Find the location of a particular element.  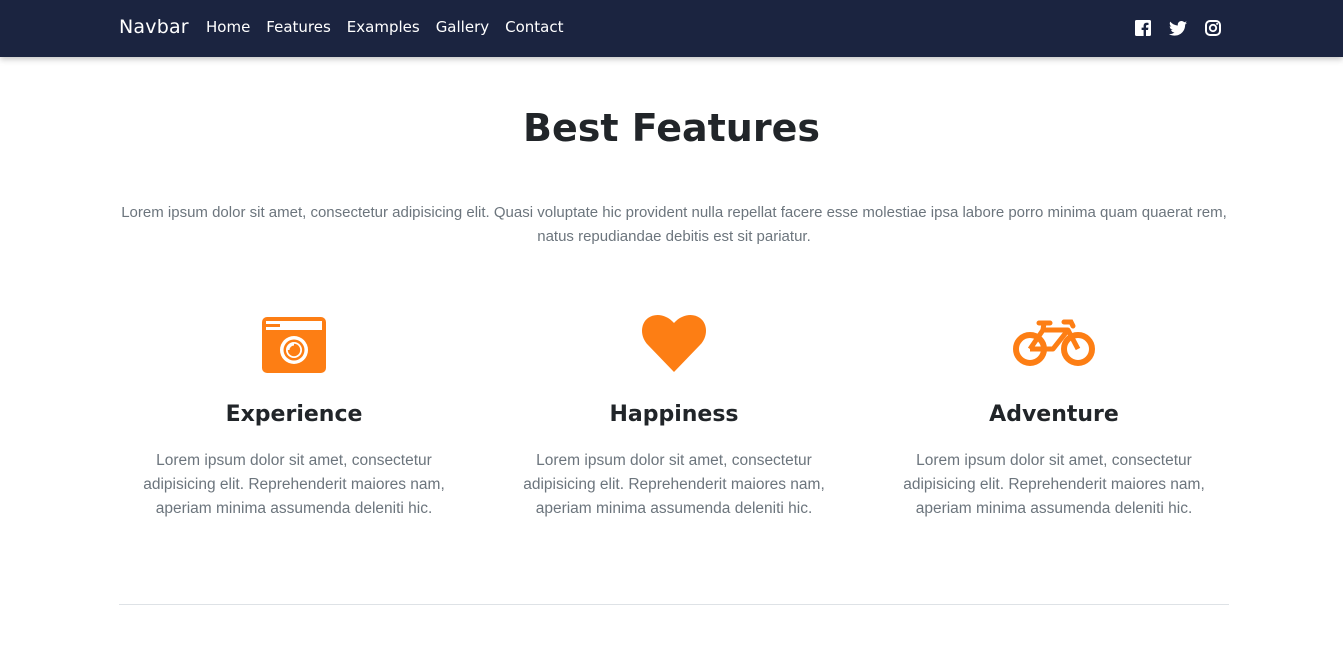

nav-link-home: Home is located at coordinates (228, 27).